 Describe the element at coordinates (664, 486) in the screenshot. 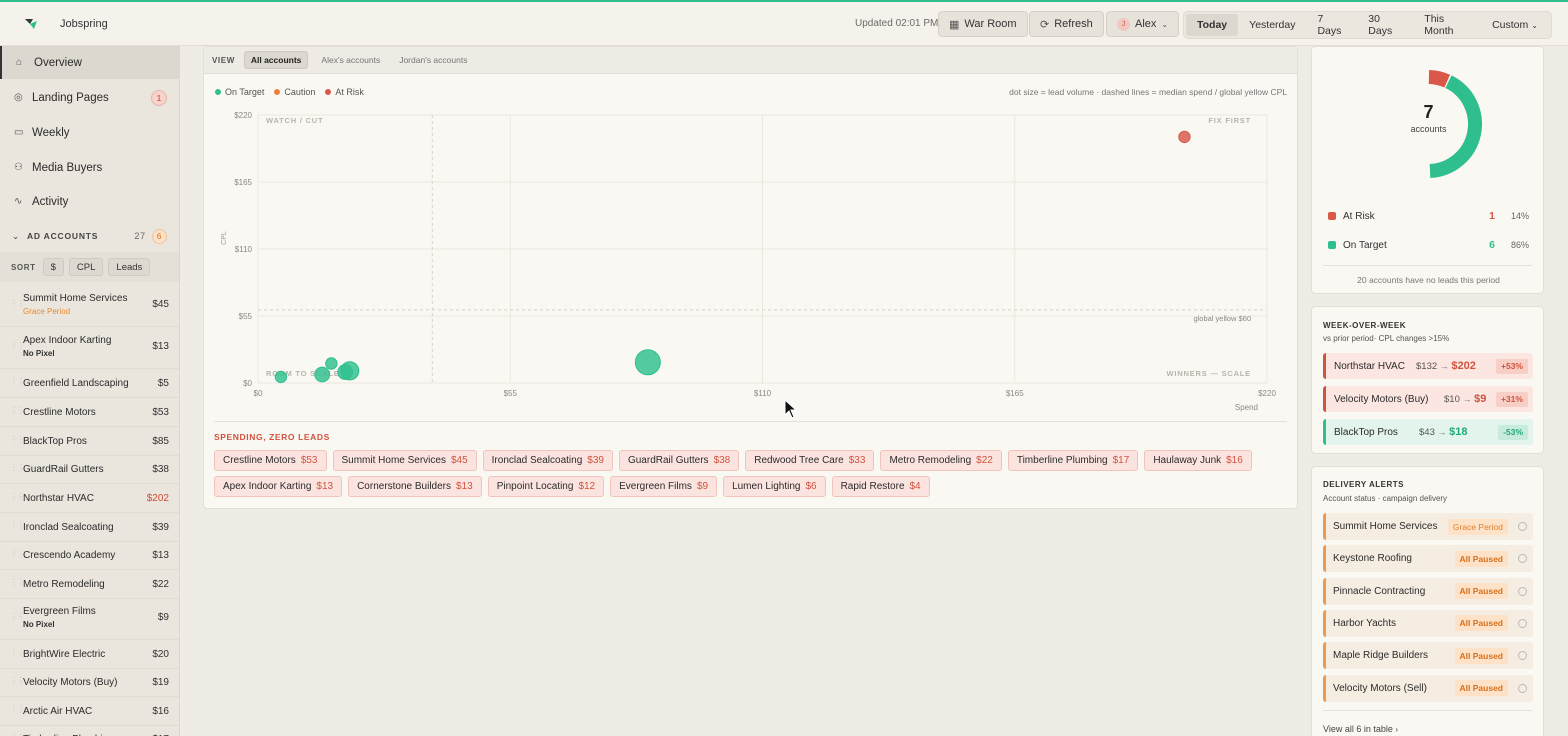

I see `zero-lead-chip: Evergreen Films $9` at that location.